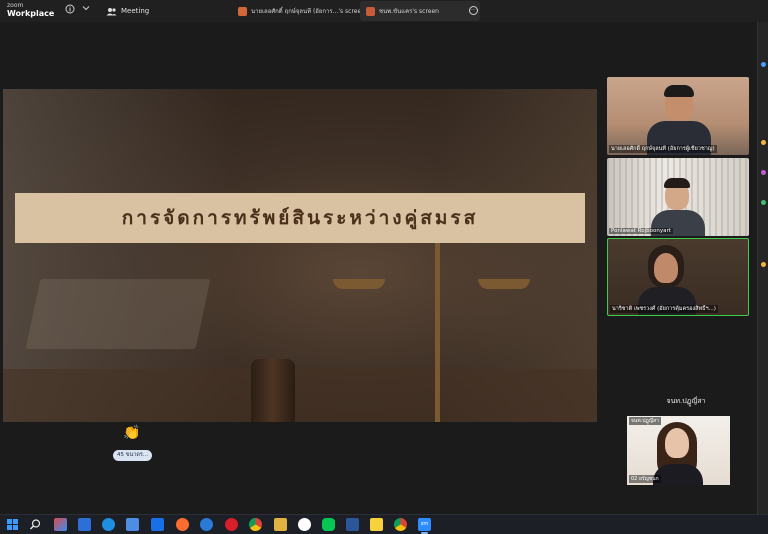 This screenshot has height=534, width=768. Describe the element at coordinates (273, 390) in the screenshot. I see `gavel-graphic` at that location.